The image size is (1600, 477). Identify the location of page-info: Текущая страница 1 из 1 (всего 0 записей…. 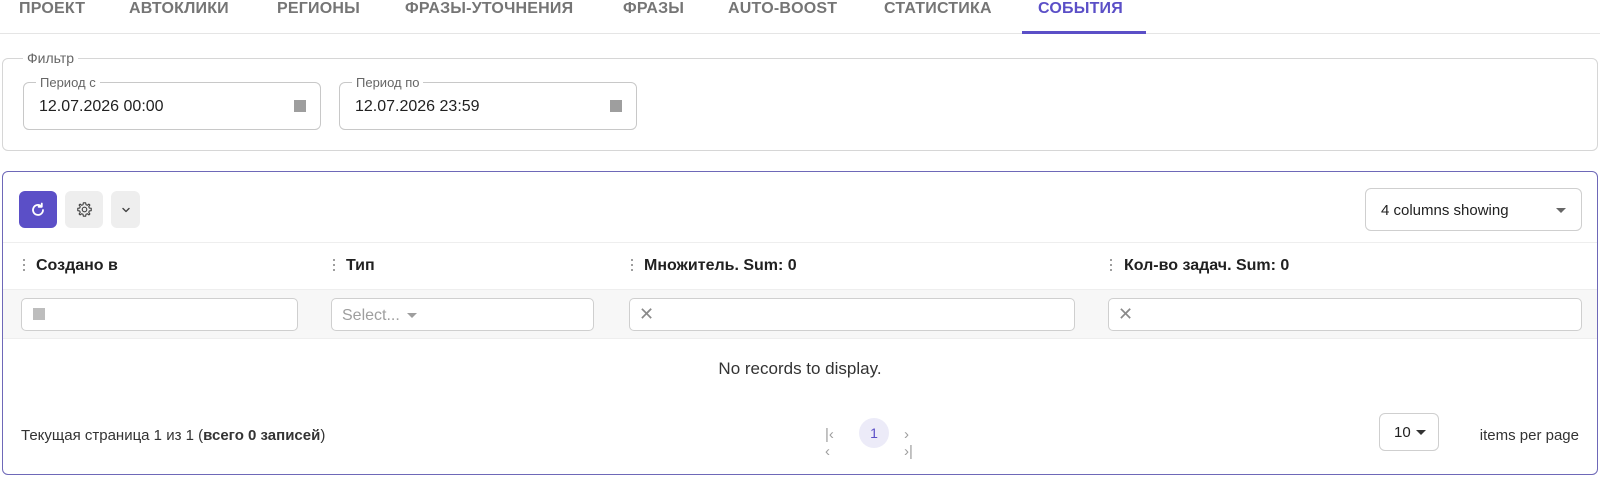
(173, 435).